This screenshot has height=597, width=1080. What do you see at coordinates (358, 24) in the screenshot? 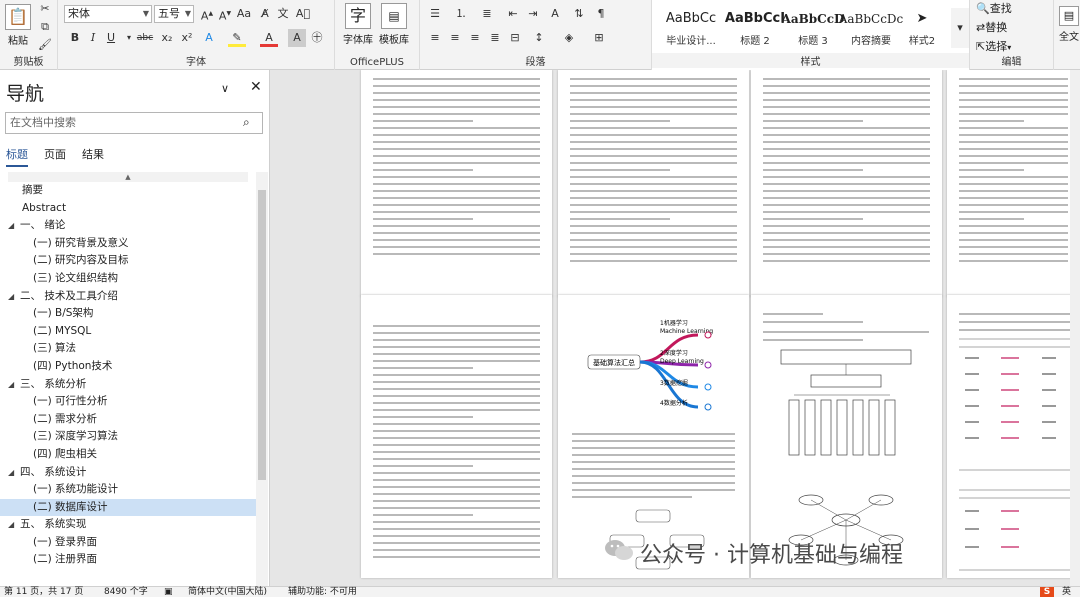
I see `font-library-button: 字 字体库` at bounding box center [358, 24].